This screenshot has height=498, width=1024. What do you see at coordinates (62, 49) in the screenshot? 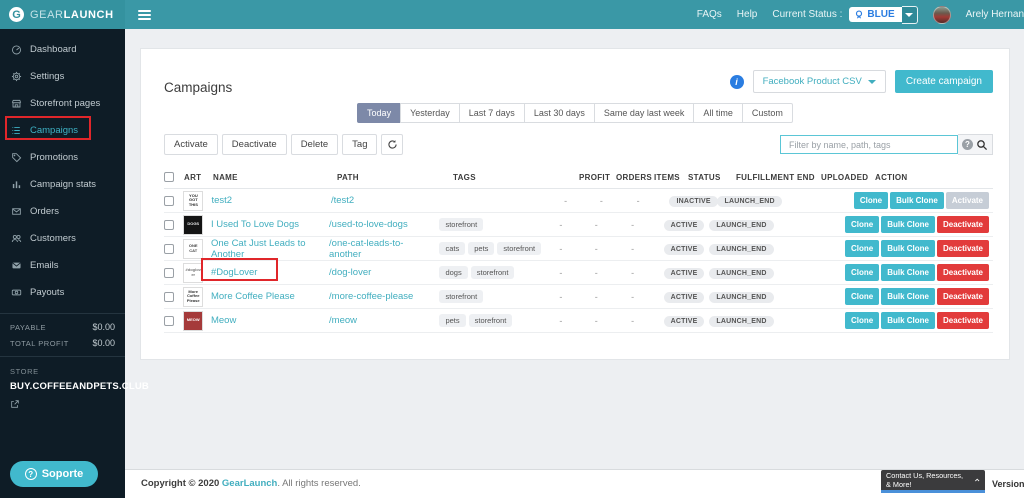
I see `sidebar-item-dashboard: Dashboard` at bounding box center [62, 49].